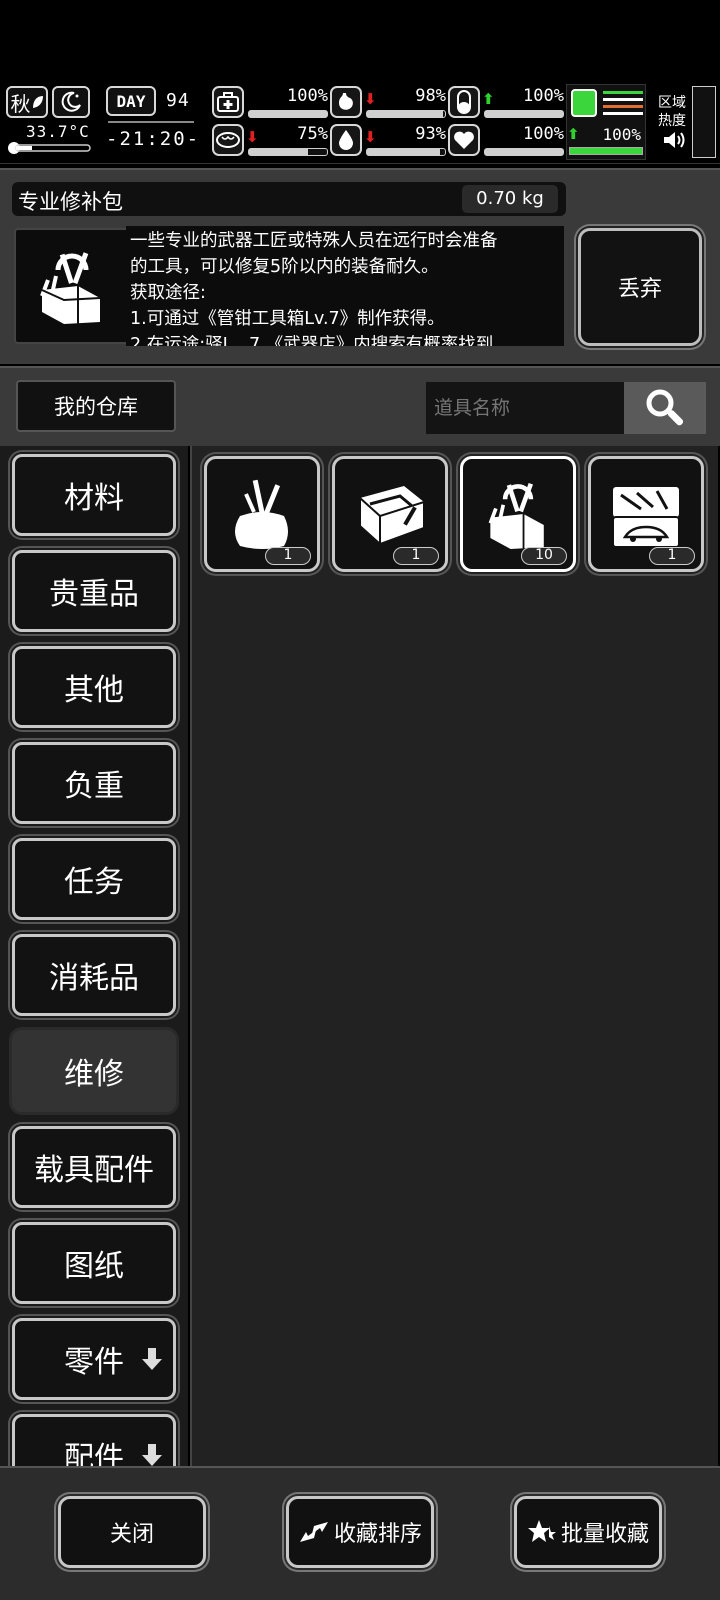  What do you see at coordinates (20, 103) in the screenshot?
I see `season-label: 秋` at bounding box center [20, 103].